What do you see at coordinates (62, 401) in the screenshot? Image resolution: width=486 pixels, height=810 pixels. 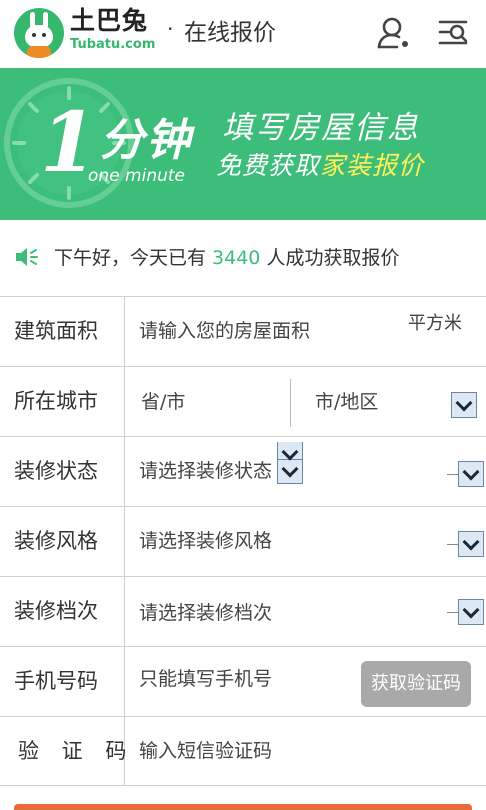 I see `city-label: 所在城市` at bounding box center [62, 401].